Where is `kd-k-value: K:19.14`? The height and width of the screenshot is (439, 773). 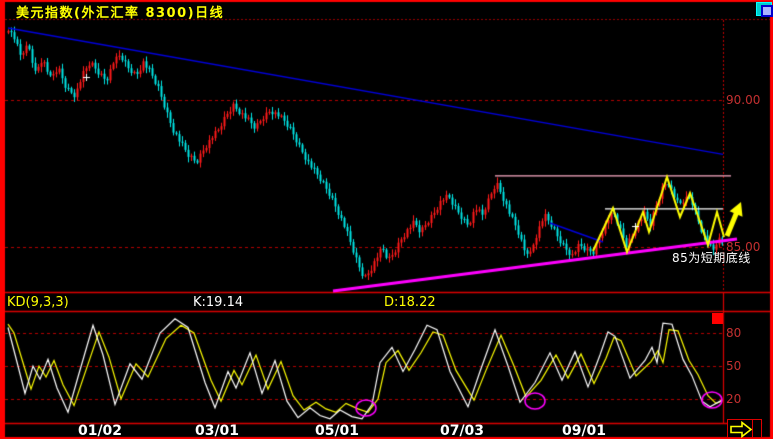
kd-k-value: K:19.14 is located at coordinates (218, 302).